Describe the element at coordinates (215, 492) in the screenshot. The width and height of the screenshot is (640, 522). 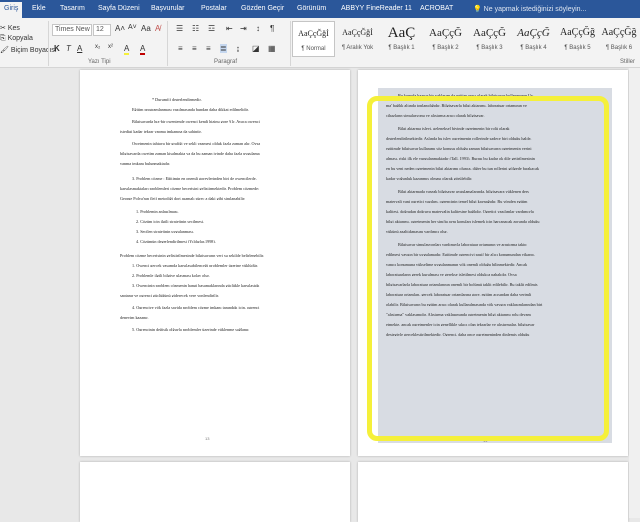
I see `page-left-next` at that location.